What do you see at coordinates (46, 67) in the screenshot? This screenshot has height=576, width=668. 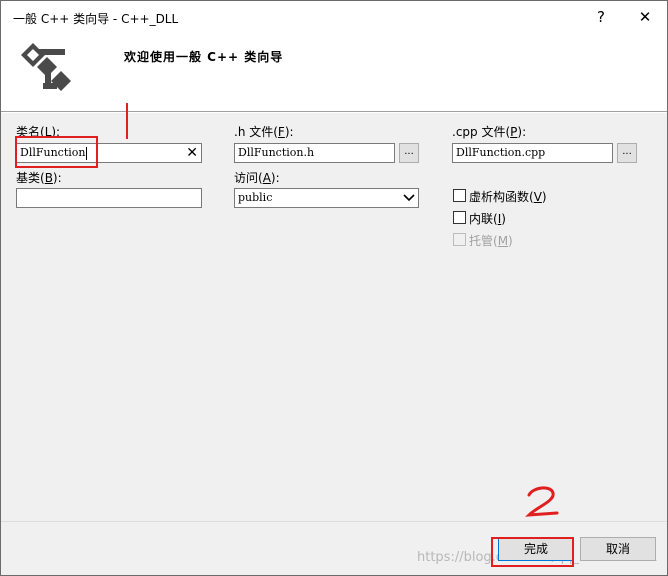 I see `class-wizard-logo-icon` at bounding box center [46, 67].